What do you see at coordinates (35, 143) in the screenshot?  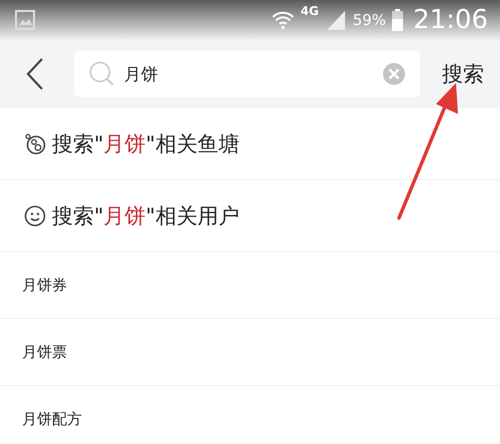 I see `fish-pond-icon` at bounding box center [35, 143].